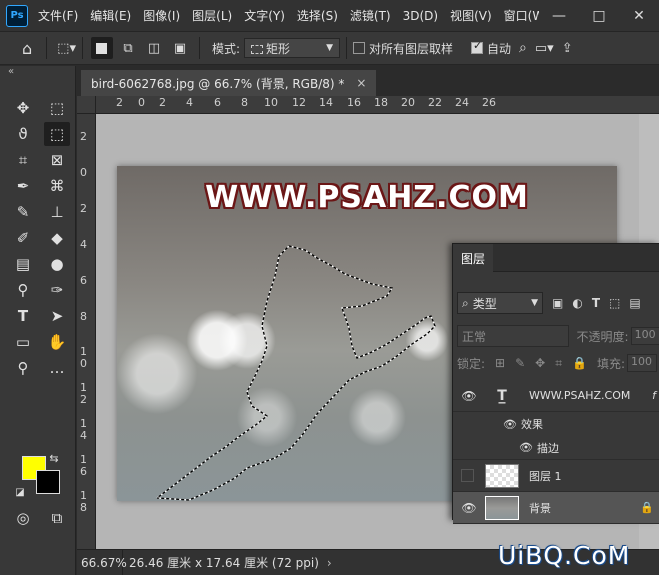  Describe the element at coordinates (17, 15) in the screenshot. I see `photoshop-logo: Ps` at that location.